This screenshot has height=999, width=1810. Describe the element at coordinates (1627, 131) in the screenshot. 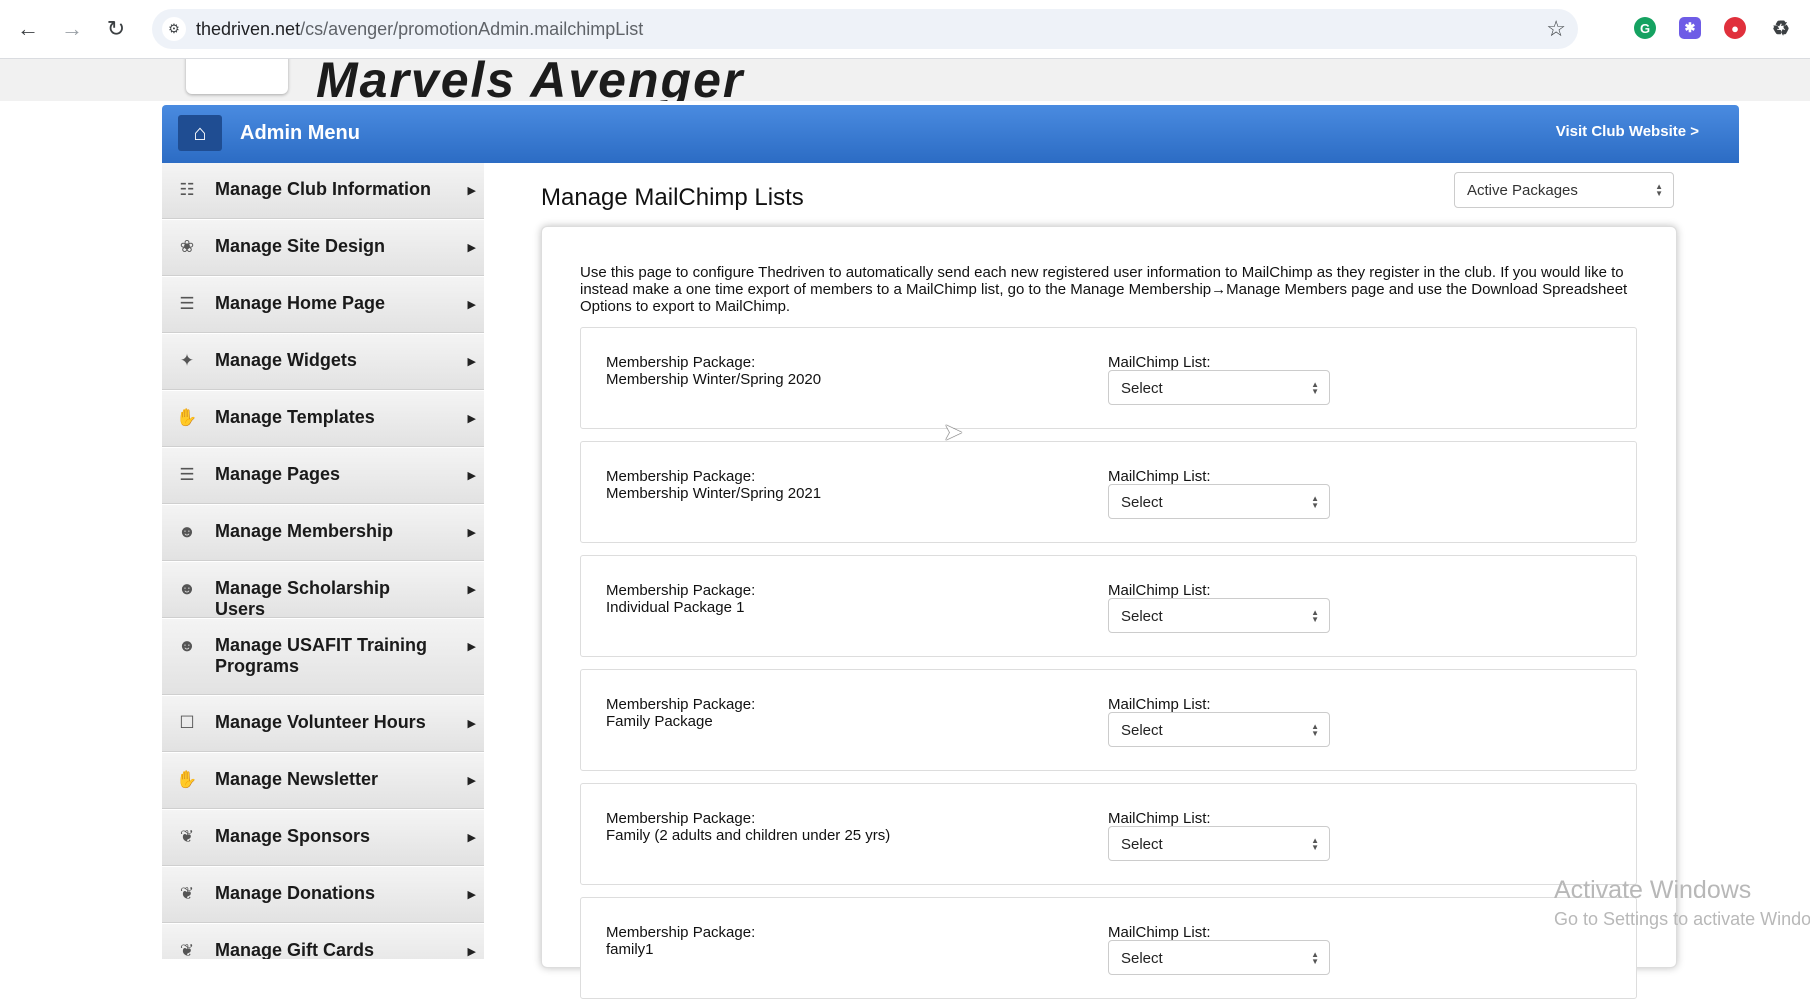

I see `visit-club-website-link: Visit Club Website >` at that location.